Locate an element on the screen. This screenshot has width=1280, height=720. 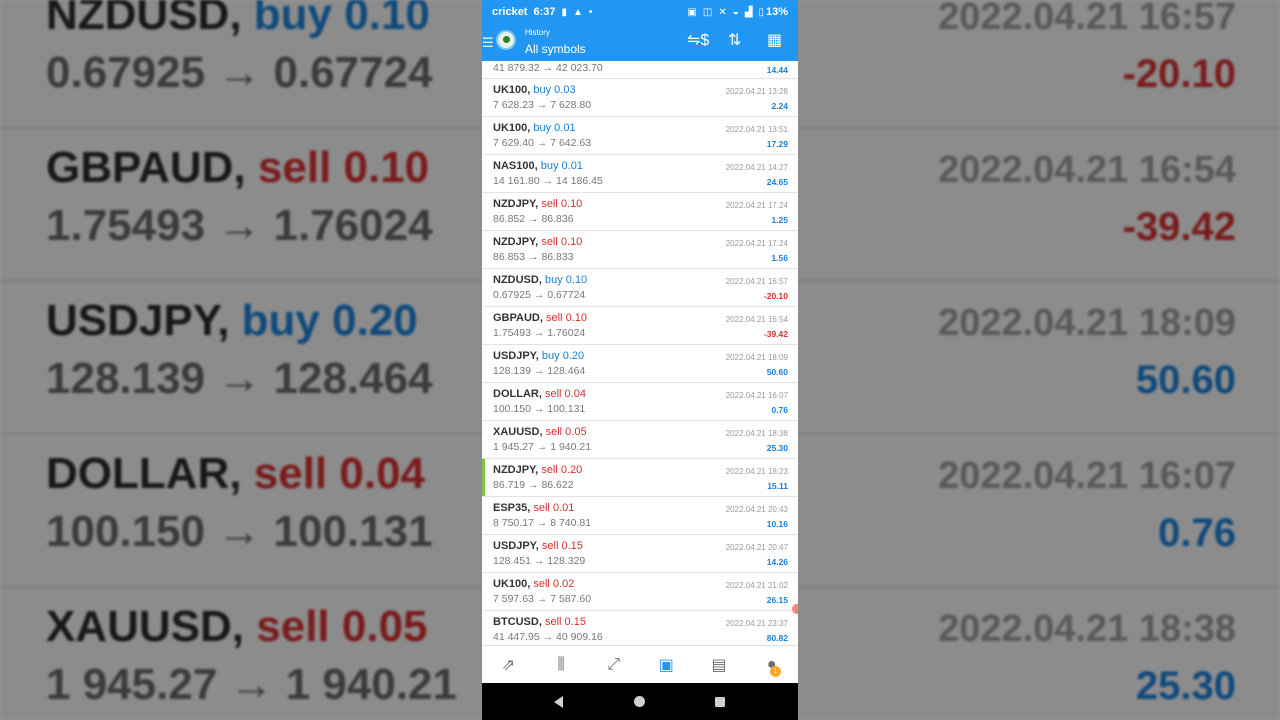
trade-icon: ⤢ is located at coordinates (614, 664).